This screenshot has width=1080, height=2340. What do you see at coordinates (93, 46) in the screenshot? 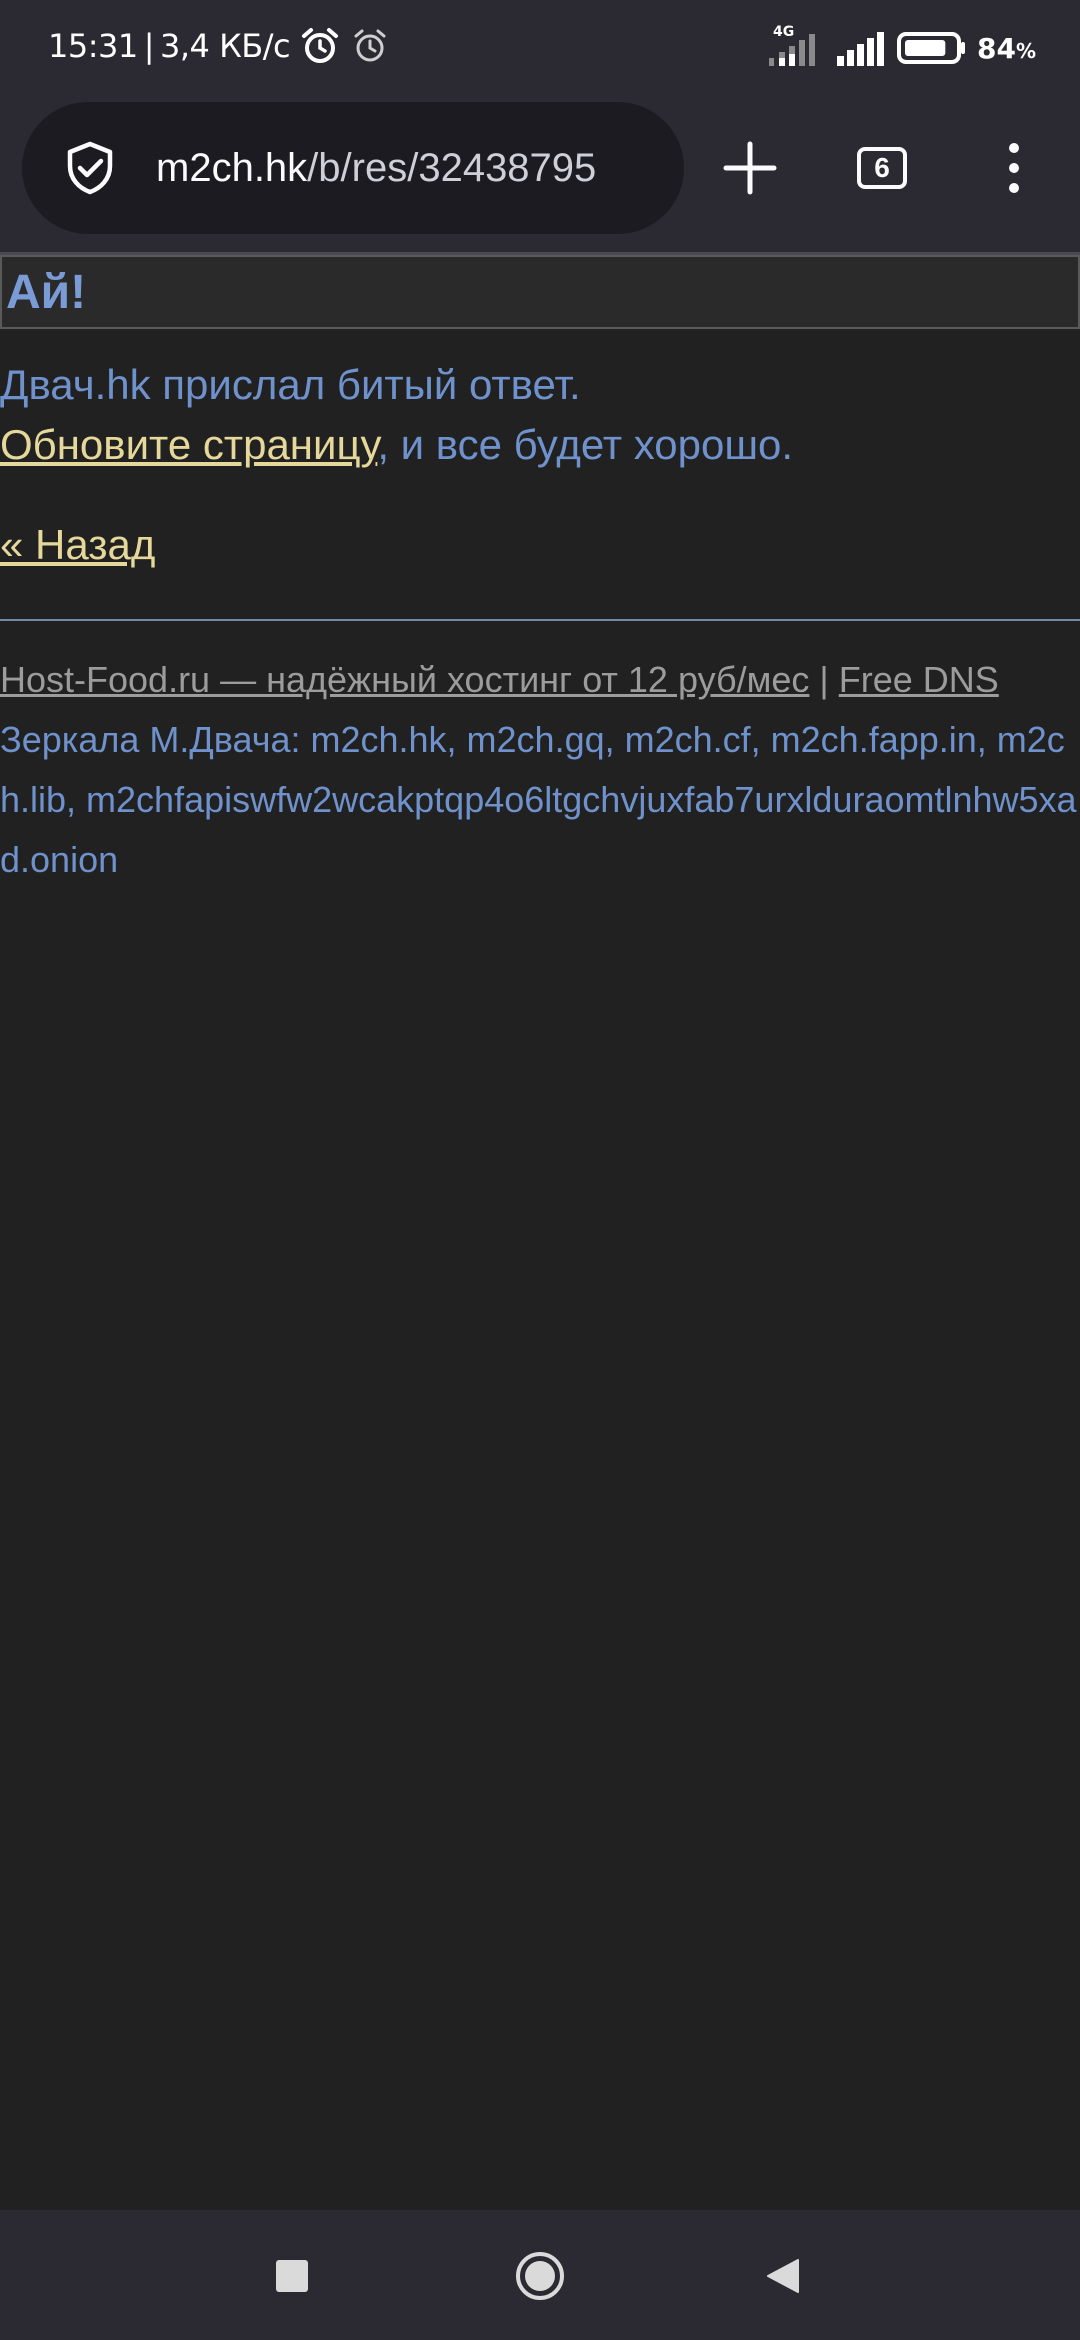
I see `status-time: 15:31` at bounding box center [93, 46].